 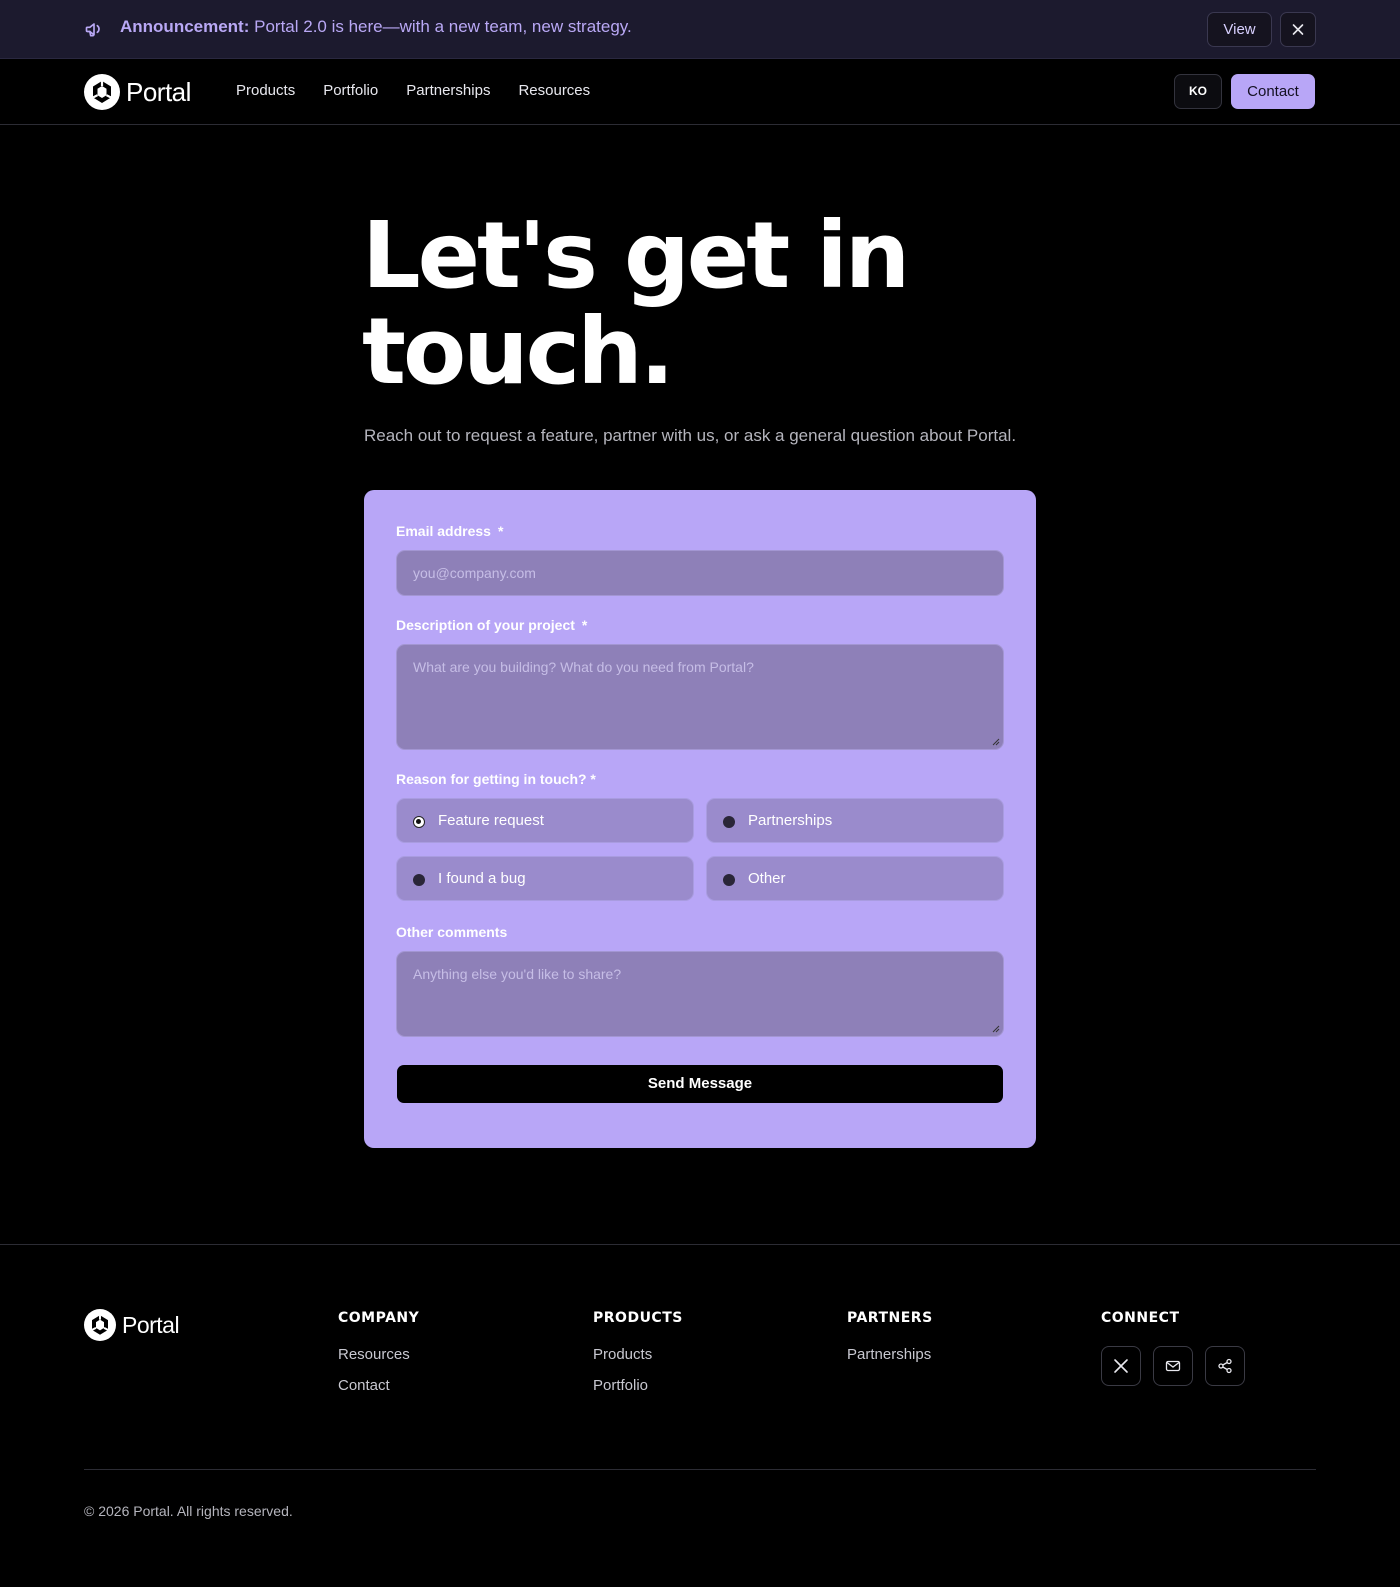 I want to click on radio-selected-icon, so click(x=419, y=822).